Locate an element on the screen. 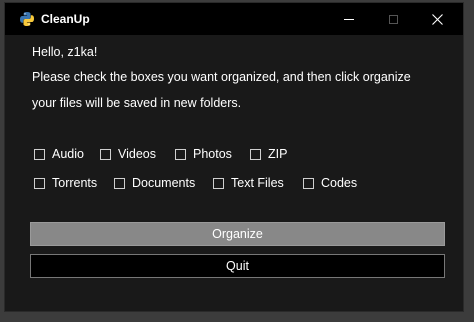 Image resolution: width=474 pixels, height=322 pixels. window-title: CleanUp is located at coordinates (65, 19).